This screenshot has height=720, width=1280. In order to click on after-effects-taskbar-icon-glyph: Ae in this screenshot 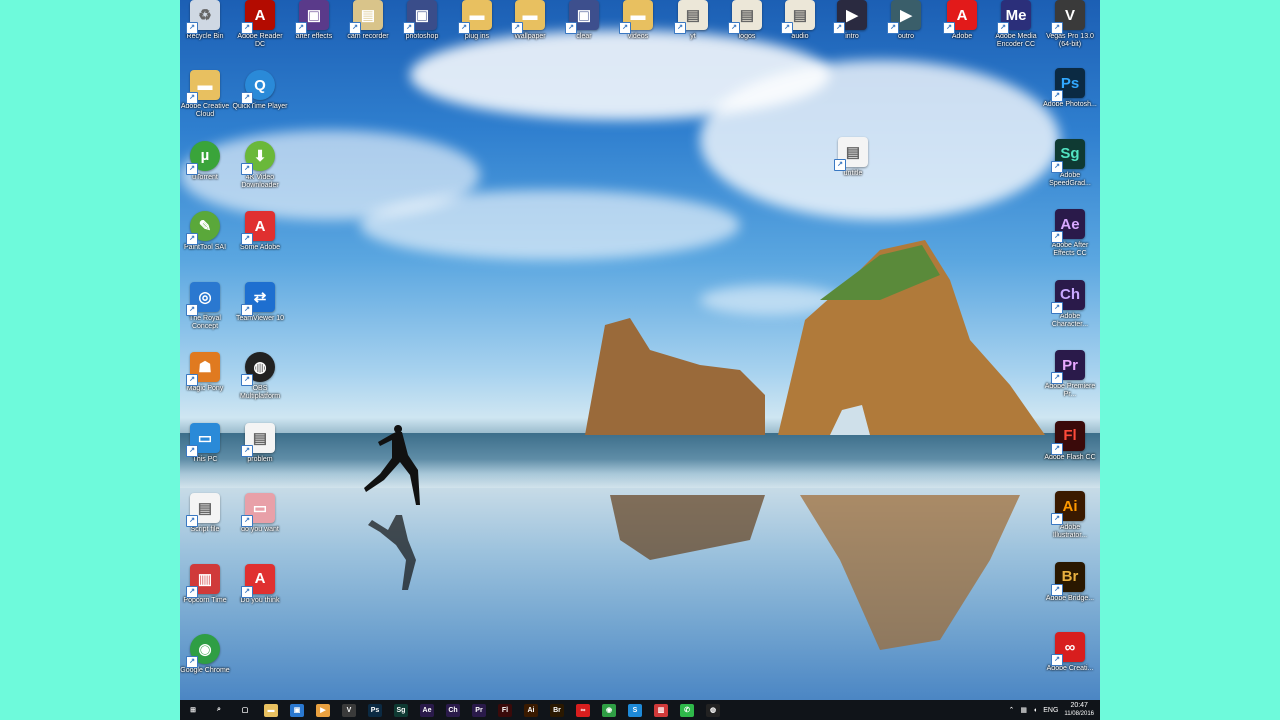, I will do `click(427, 710)`.